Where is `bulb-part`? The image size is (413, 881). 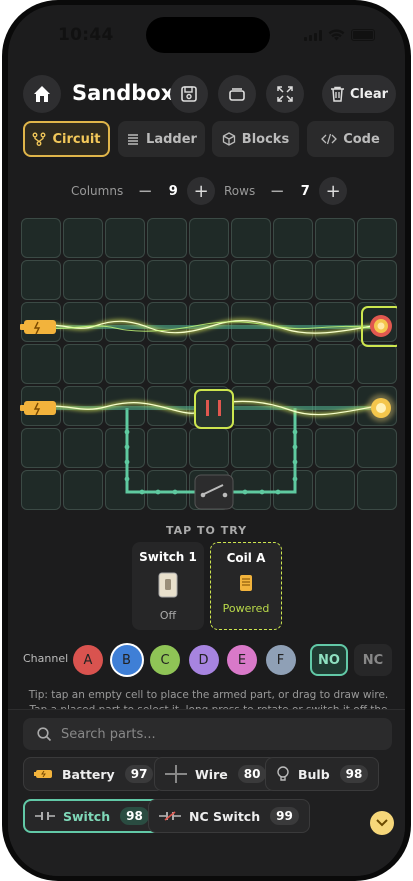 bulb-part is located at coordinates (381, 408).